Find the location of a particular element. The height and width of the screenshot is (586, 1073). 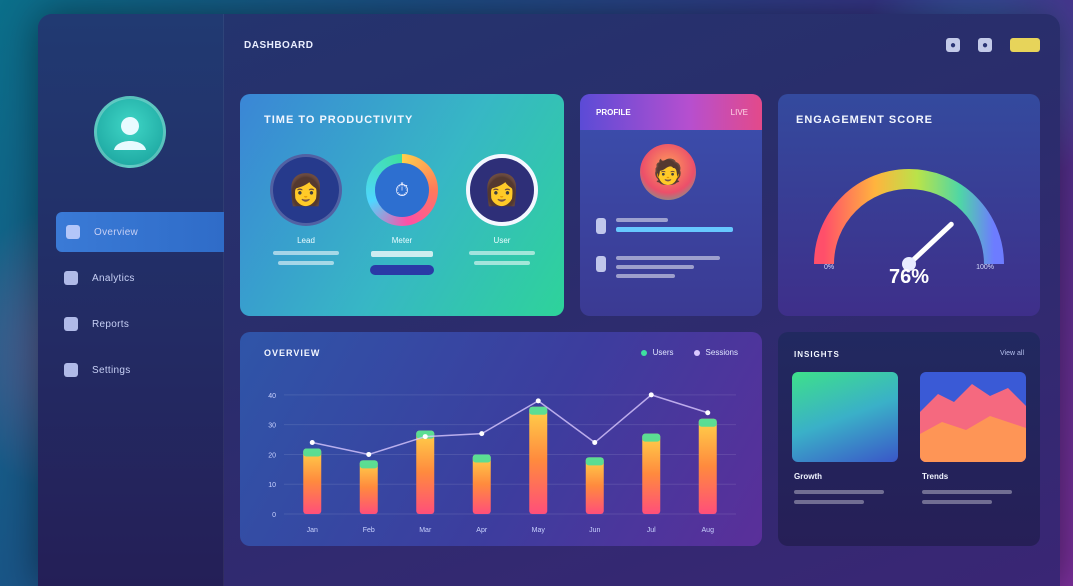

action-pill is located at coordinates (402, 270).